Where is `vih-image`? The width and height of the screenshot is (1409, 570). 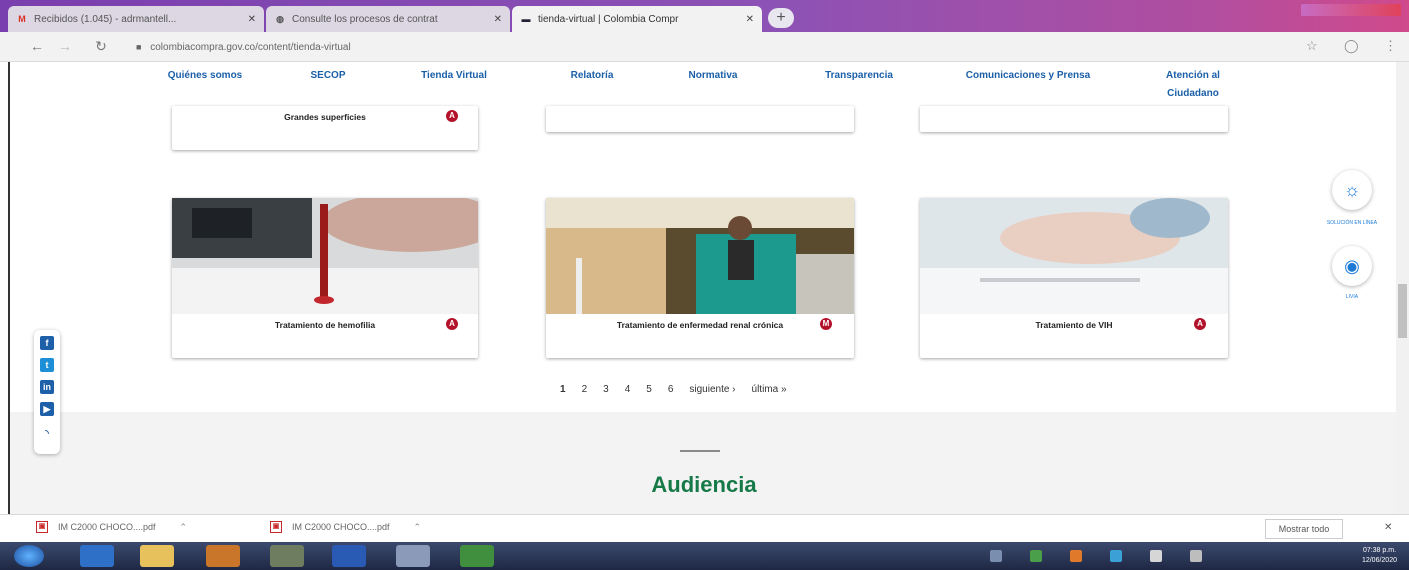 vih-image is located at coordinates (1074, 256).